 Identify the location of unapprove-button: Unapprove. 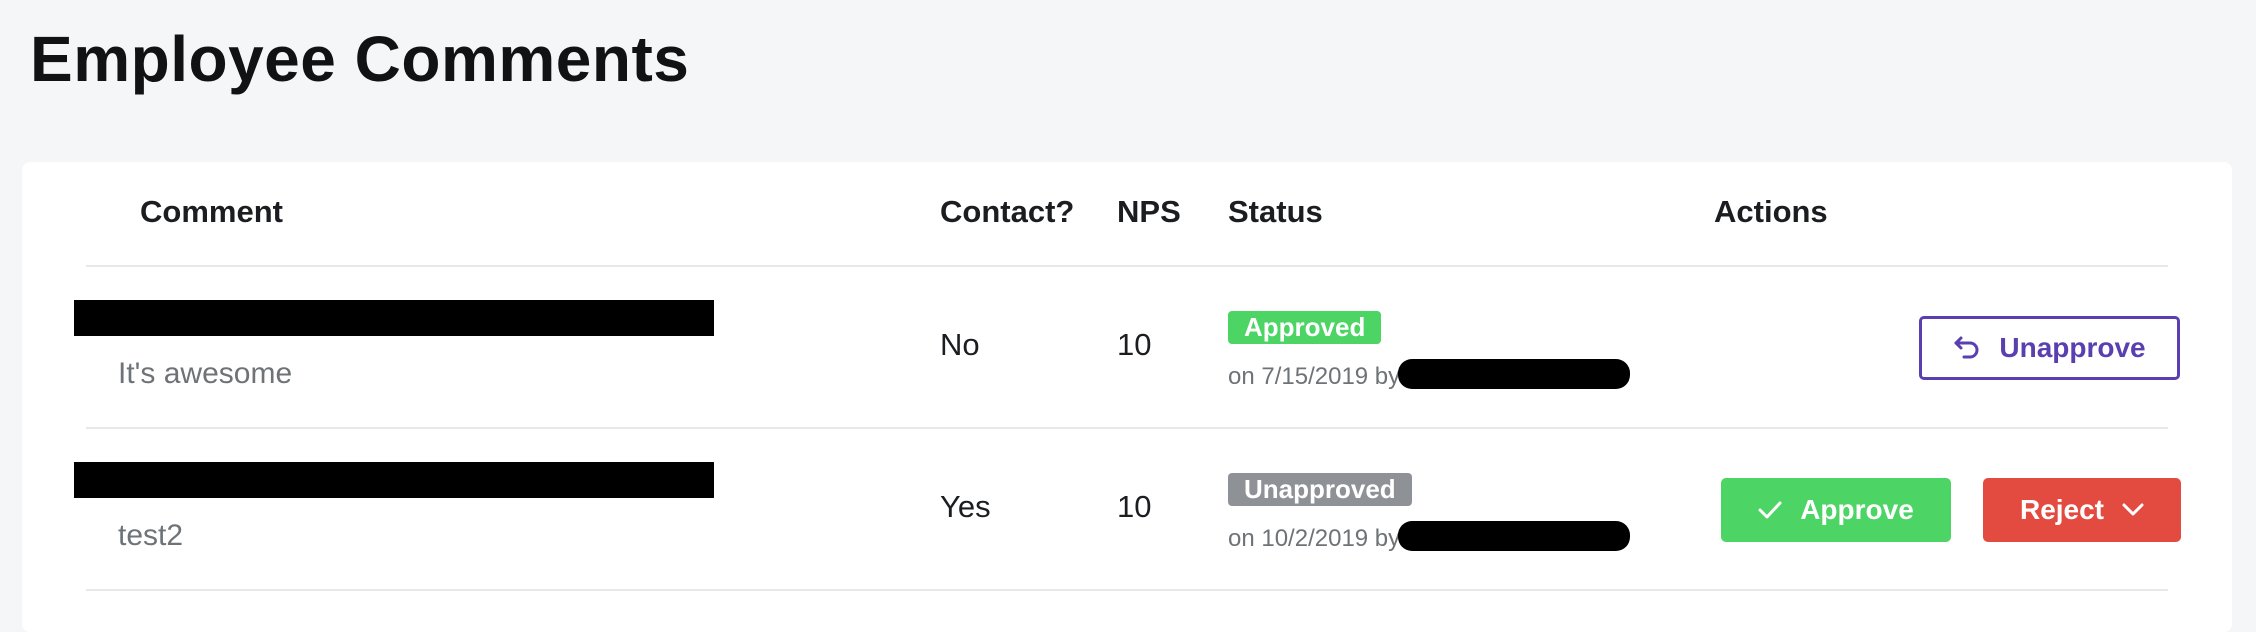
(2049, 348).